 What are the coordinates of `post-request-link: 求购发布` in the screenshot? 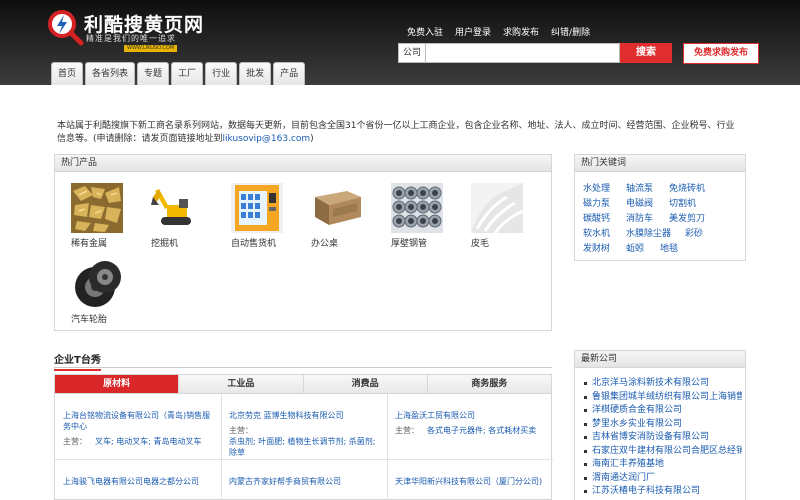 It's located at (521, 31).